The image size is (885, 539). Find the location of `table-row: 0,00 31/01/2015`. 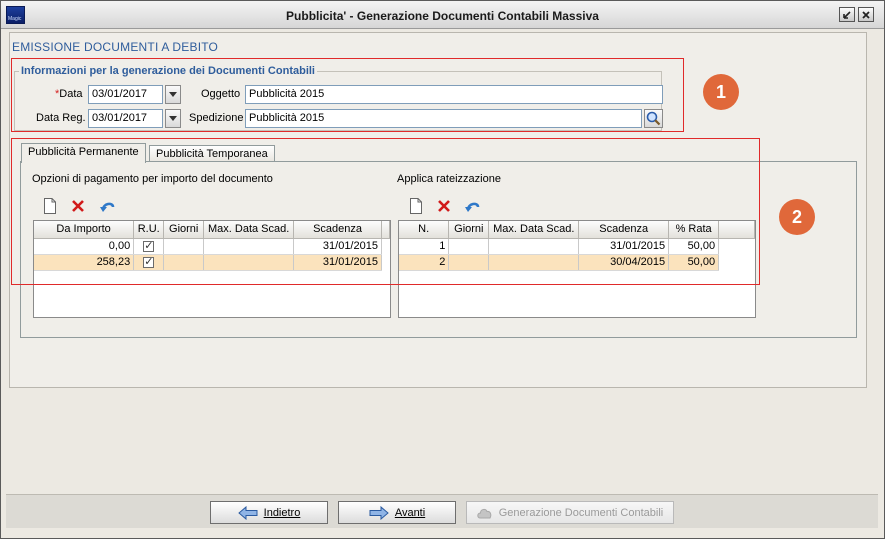

table-row: 0,00 31/01/2015 is located at coordinates (212, 246).